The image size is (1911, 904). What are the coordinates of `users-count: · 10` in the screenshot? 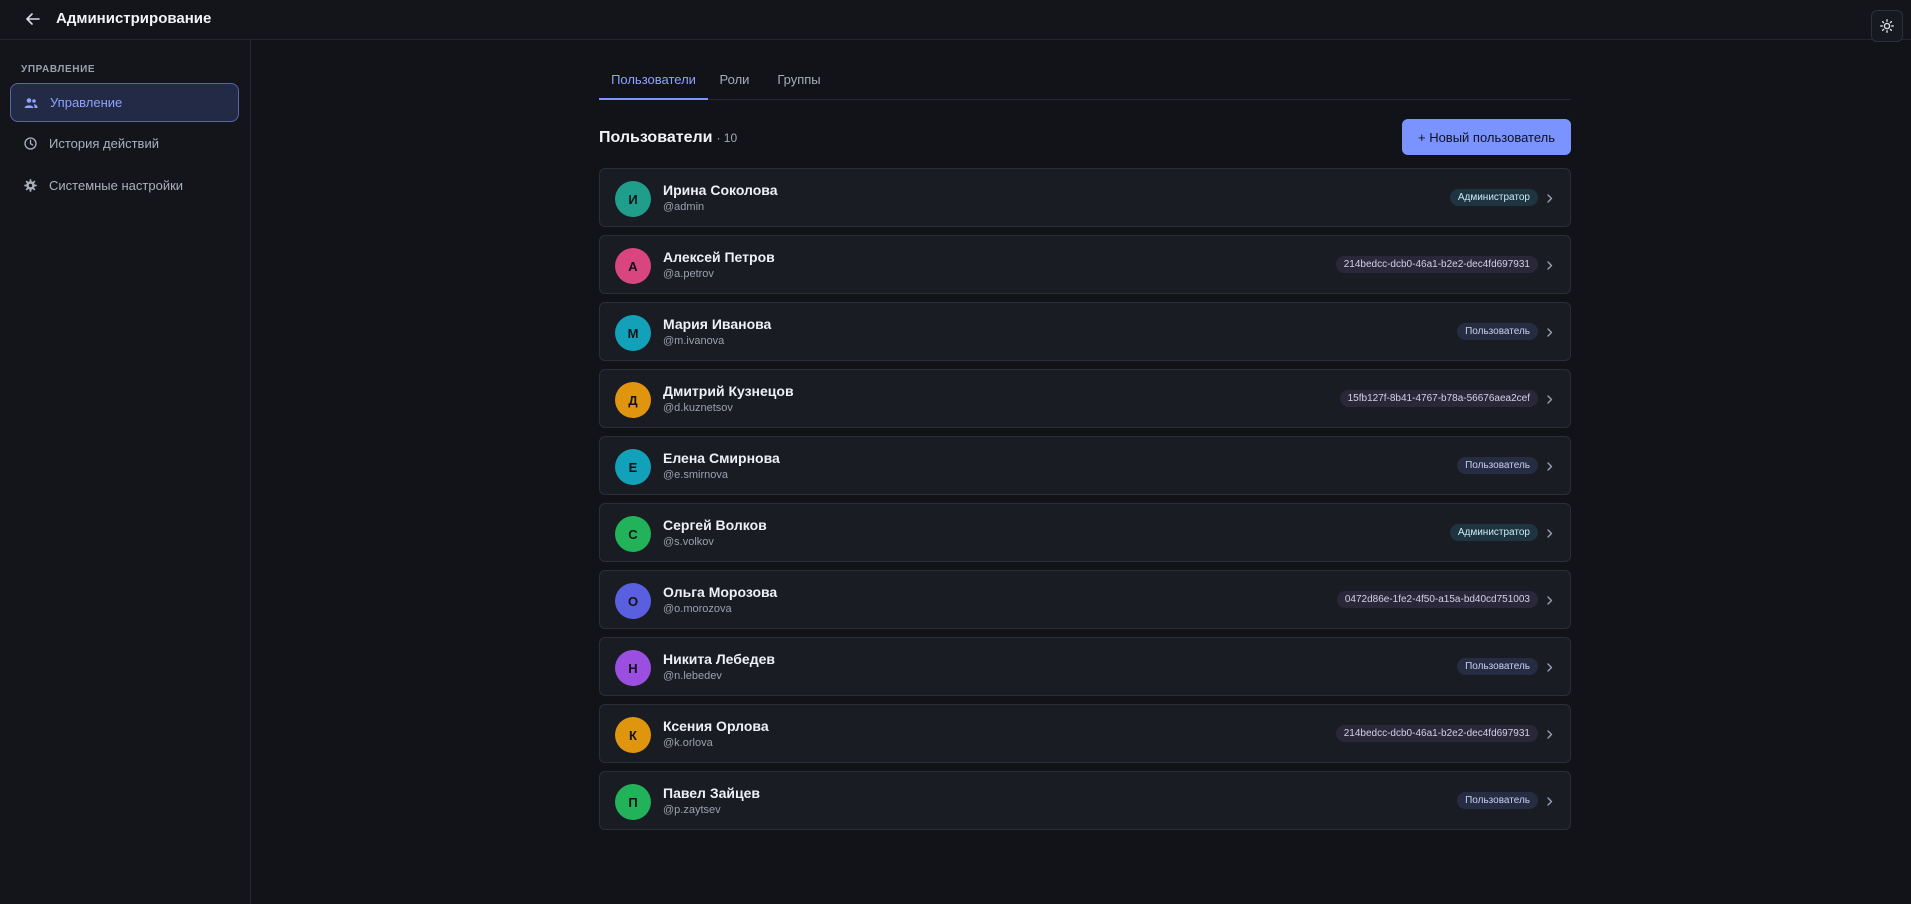 It's located at (727, 138).